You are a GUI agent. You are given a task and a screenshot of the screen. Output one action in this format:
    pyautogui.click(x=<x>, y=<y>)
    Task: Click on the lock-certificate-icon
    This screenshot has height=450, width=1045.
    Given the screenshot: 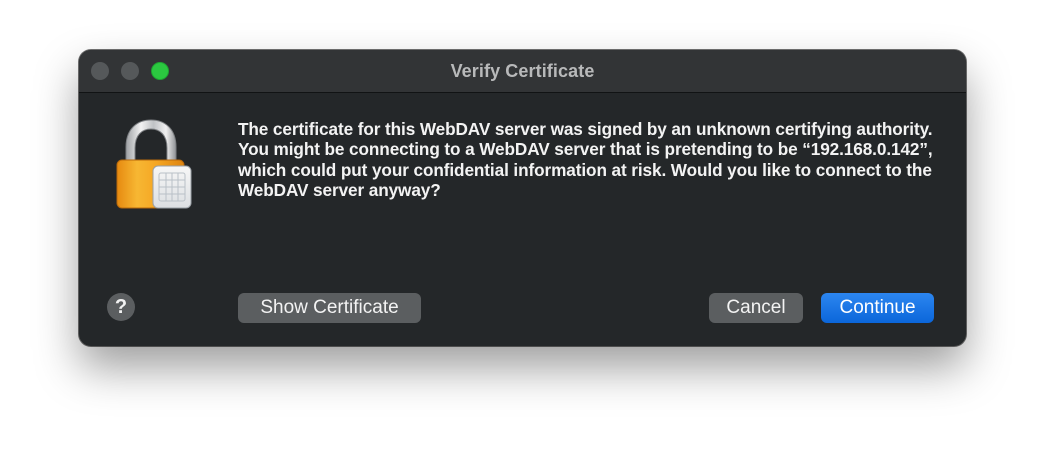 What is the action you would take?
    pyautogui.click(x=154, y=164)
    